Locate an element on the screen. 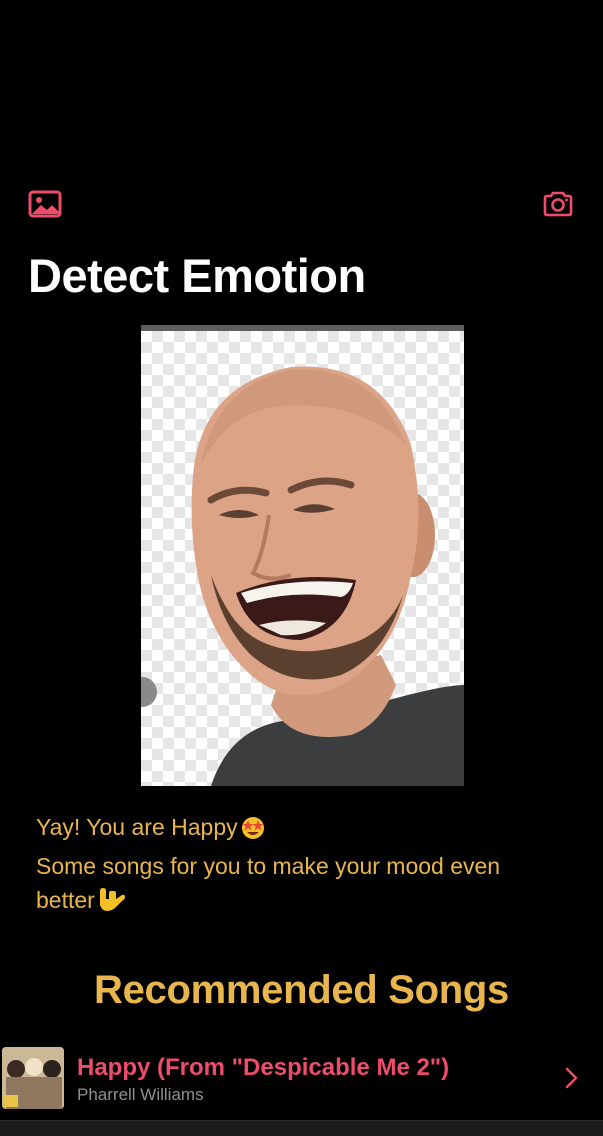  recommended-songs-title: Recommended Songs is located at coordinates (301, 990).